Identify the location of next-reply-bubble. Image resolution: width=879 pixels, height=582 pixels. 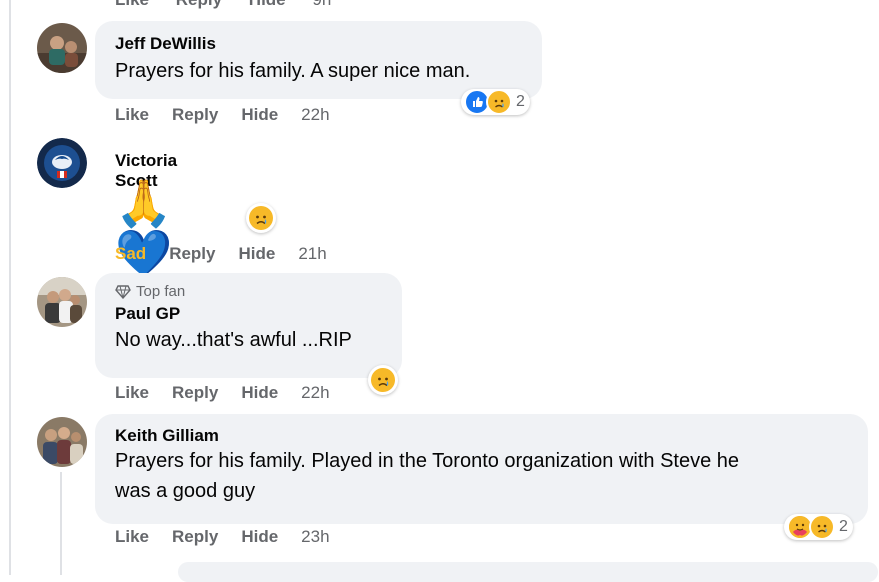
(528, 572).